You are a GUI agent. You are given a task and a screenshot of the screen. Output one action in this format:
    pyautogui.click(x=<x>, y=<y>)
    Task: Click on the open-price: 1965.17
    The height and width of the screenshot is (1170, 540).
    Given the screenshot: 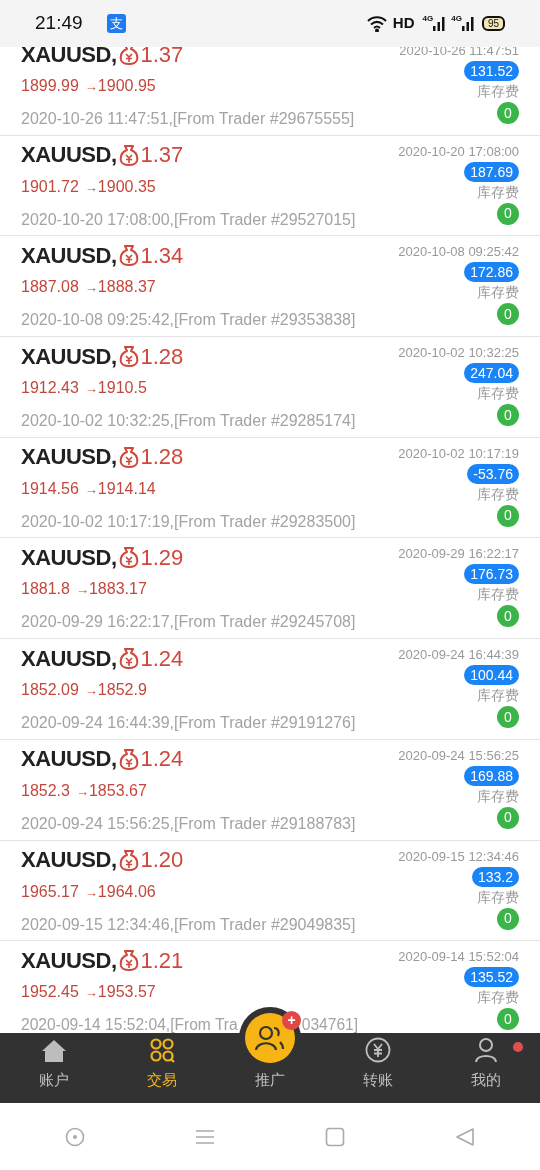 What is the action you would take?
    pyautogui.click(x=50, y=891)
    